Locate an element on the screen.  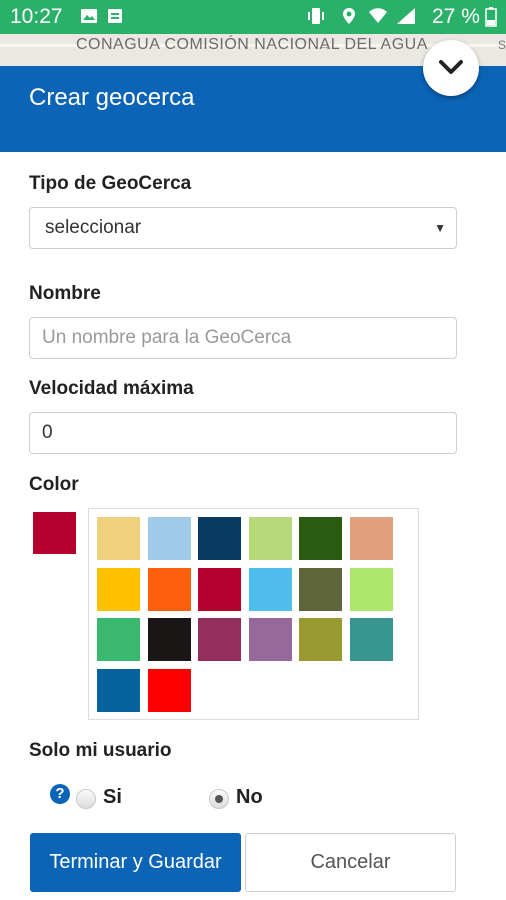
status-time: 10:27 is located at coordinates (36, 16).